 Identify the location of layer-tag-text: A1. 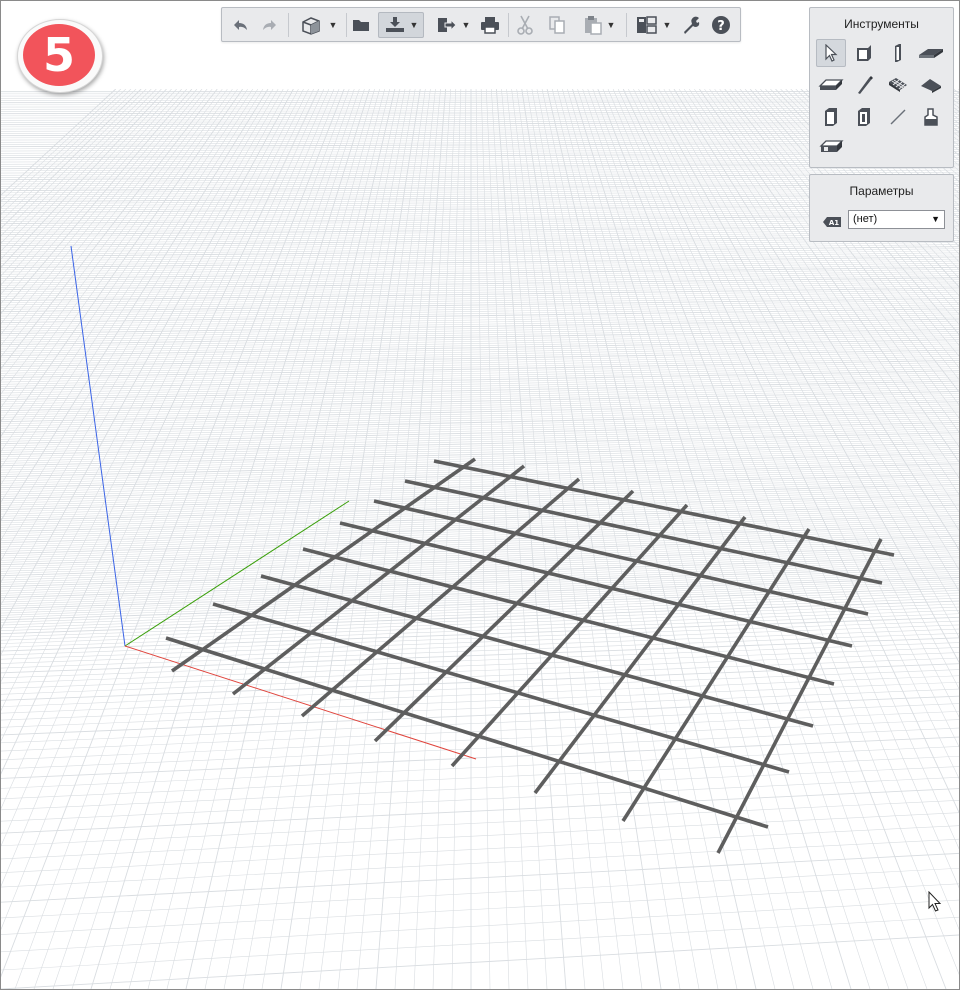
(834, 223).